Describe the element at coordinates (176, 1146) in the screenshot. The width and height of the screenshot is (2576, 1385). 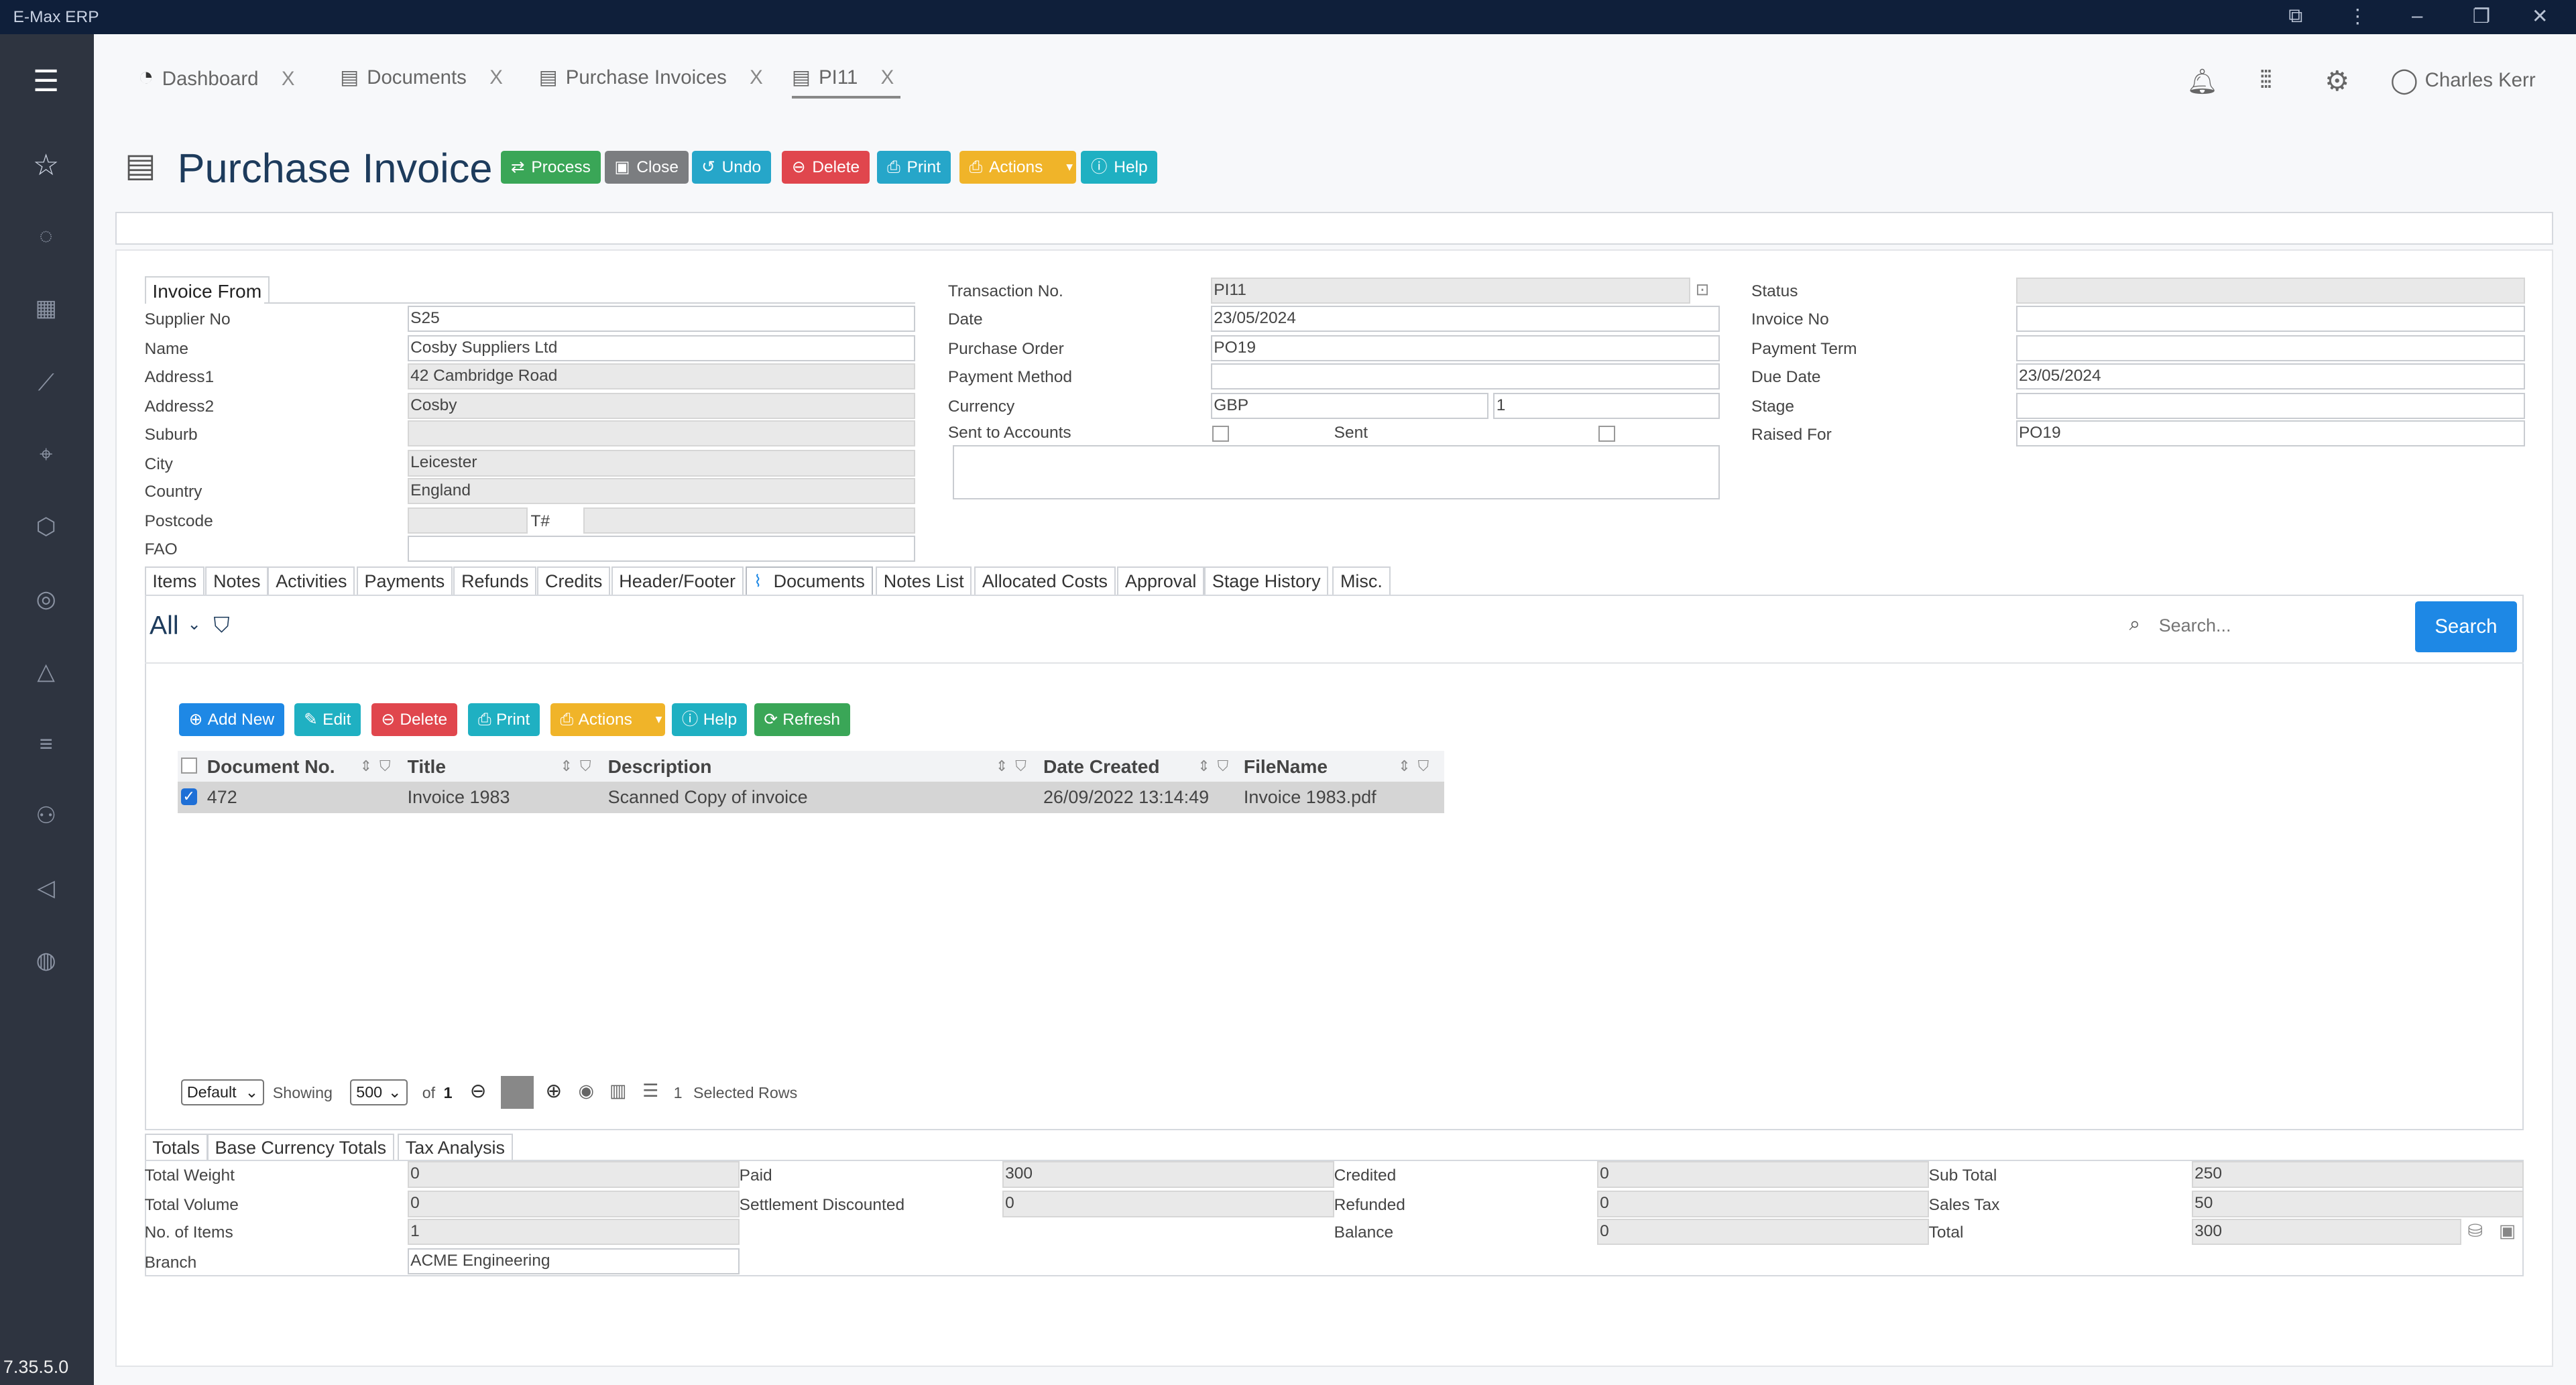
I see `tab-totals: Totals` at that location.